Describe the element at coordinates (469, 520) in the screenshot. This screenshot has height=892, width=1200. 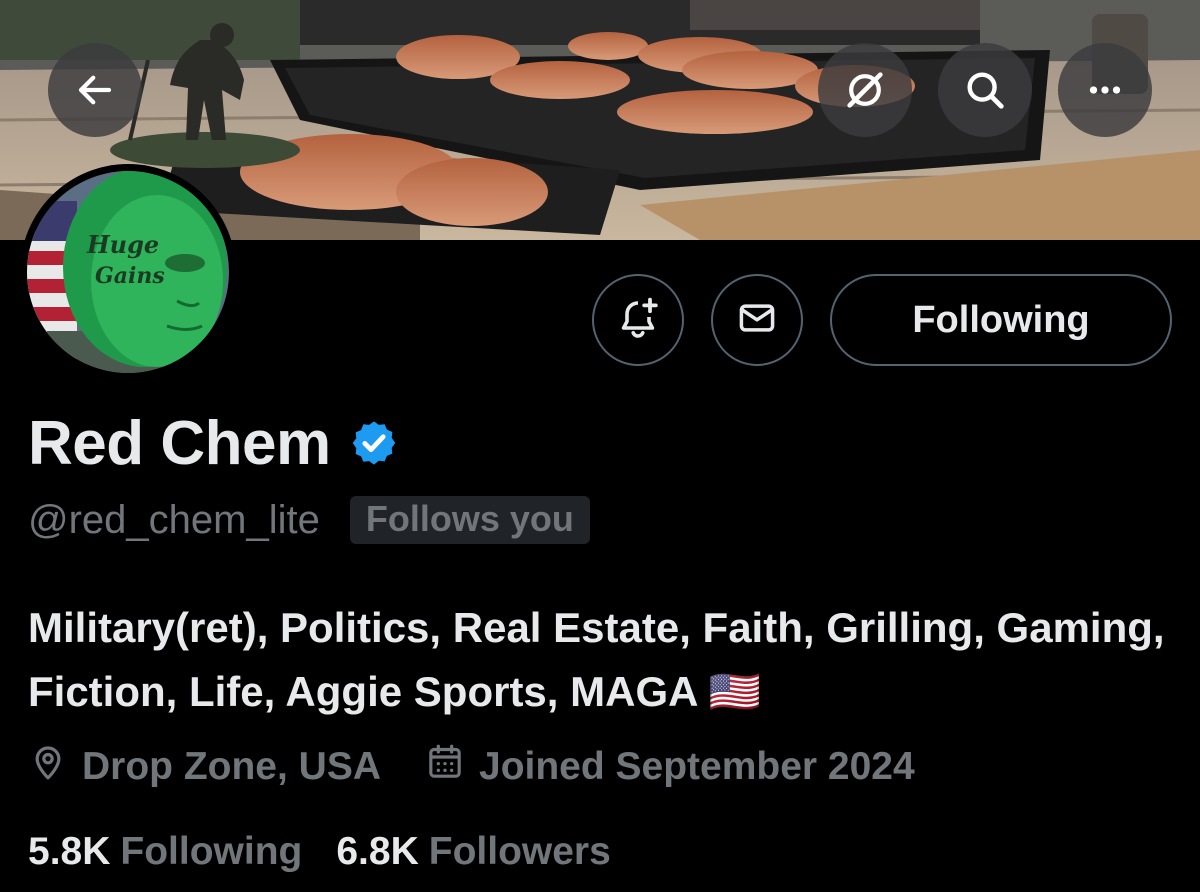
I see `follows-you-badge: Follows you` at that location.